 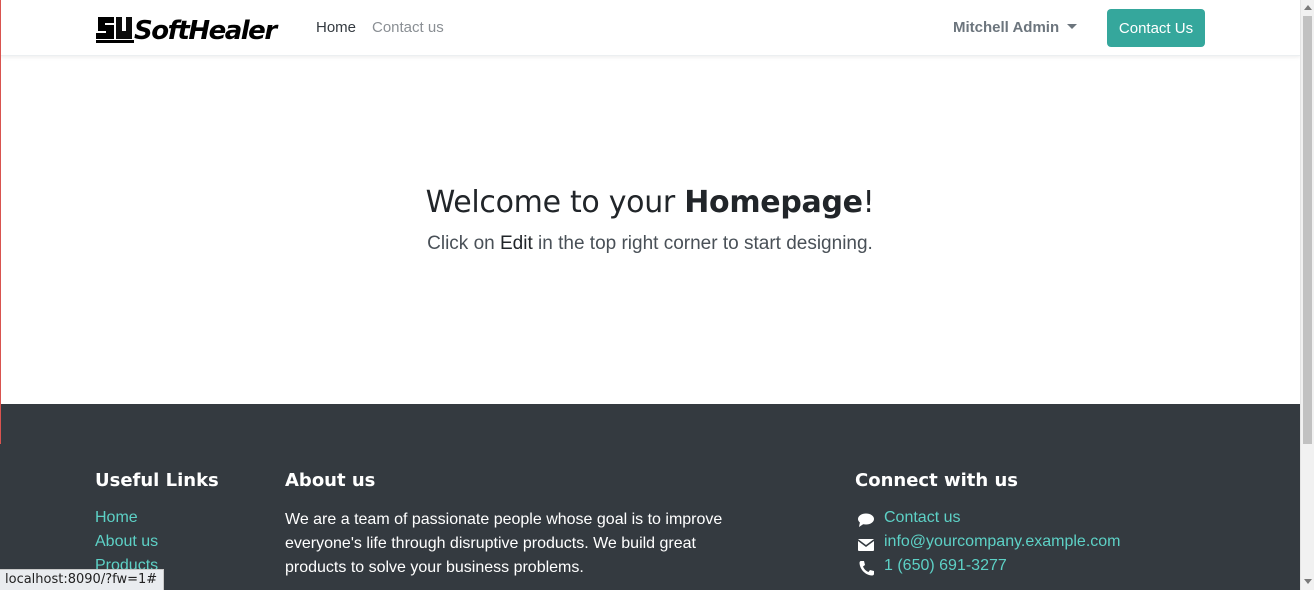 I want to click on nav-contact-us: Contact us, so click(x=408, y=27).